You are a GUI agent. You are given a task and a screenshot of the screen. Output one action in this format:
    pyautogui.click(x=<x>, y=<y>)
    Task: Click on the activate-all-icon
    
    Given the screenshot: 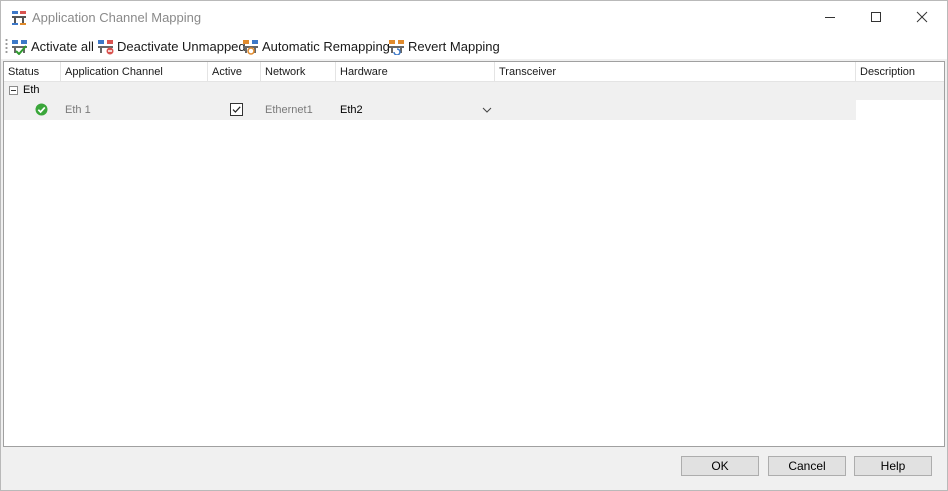 What is the action you would take?
    pyautogui.click(x=19, y=47)
    